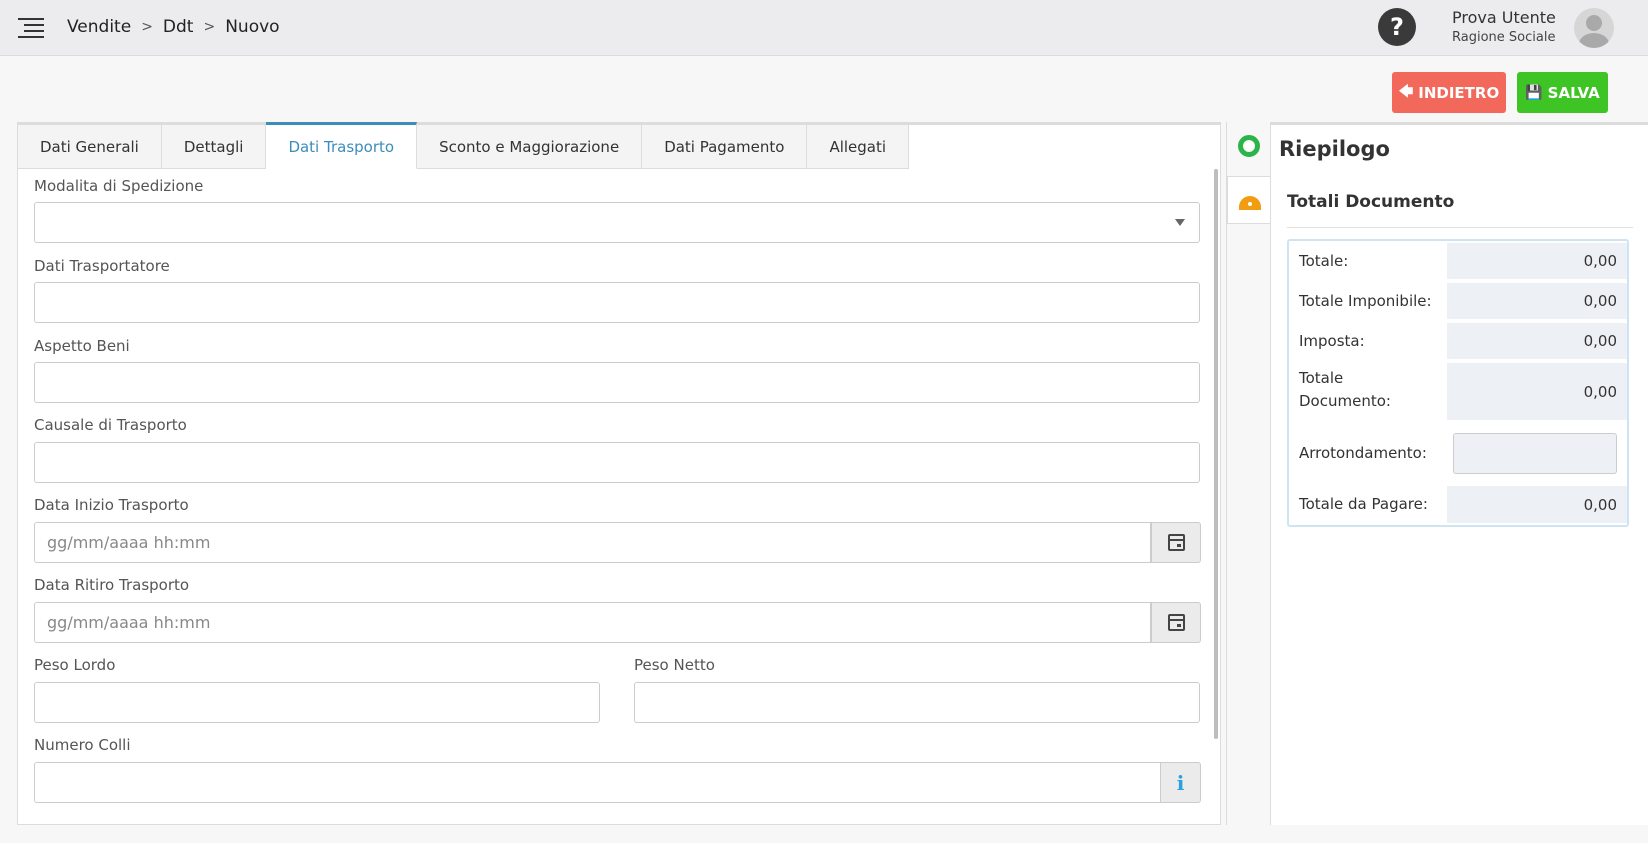  Describe the element at coordinates (592, 622) in the screenshot. I see `data-ritiro-input: gg/mm/aaaa hh:mm` at that location.